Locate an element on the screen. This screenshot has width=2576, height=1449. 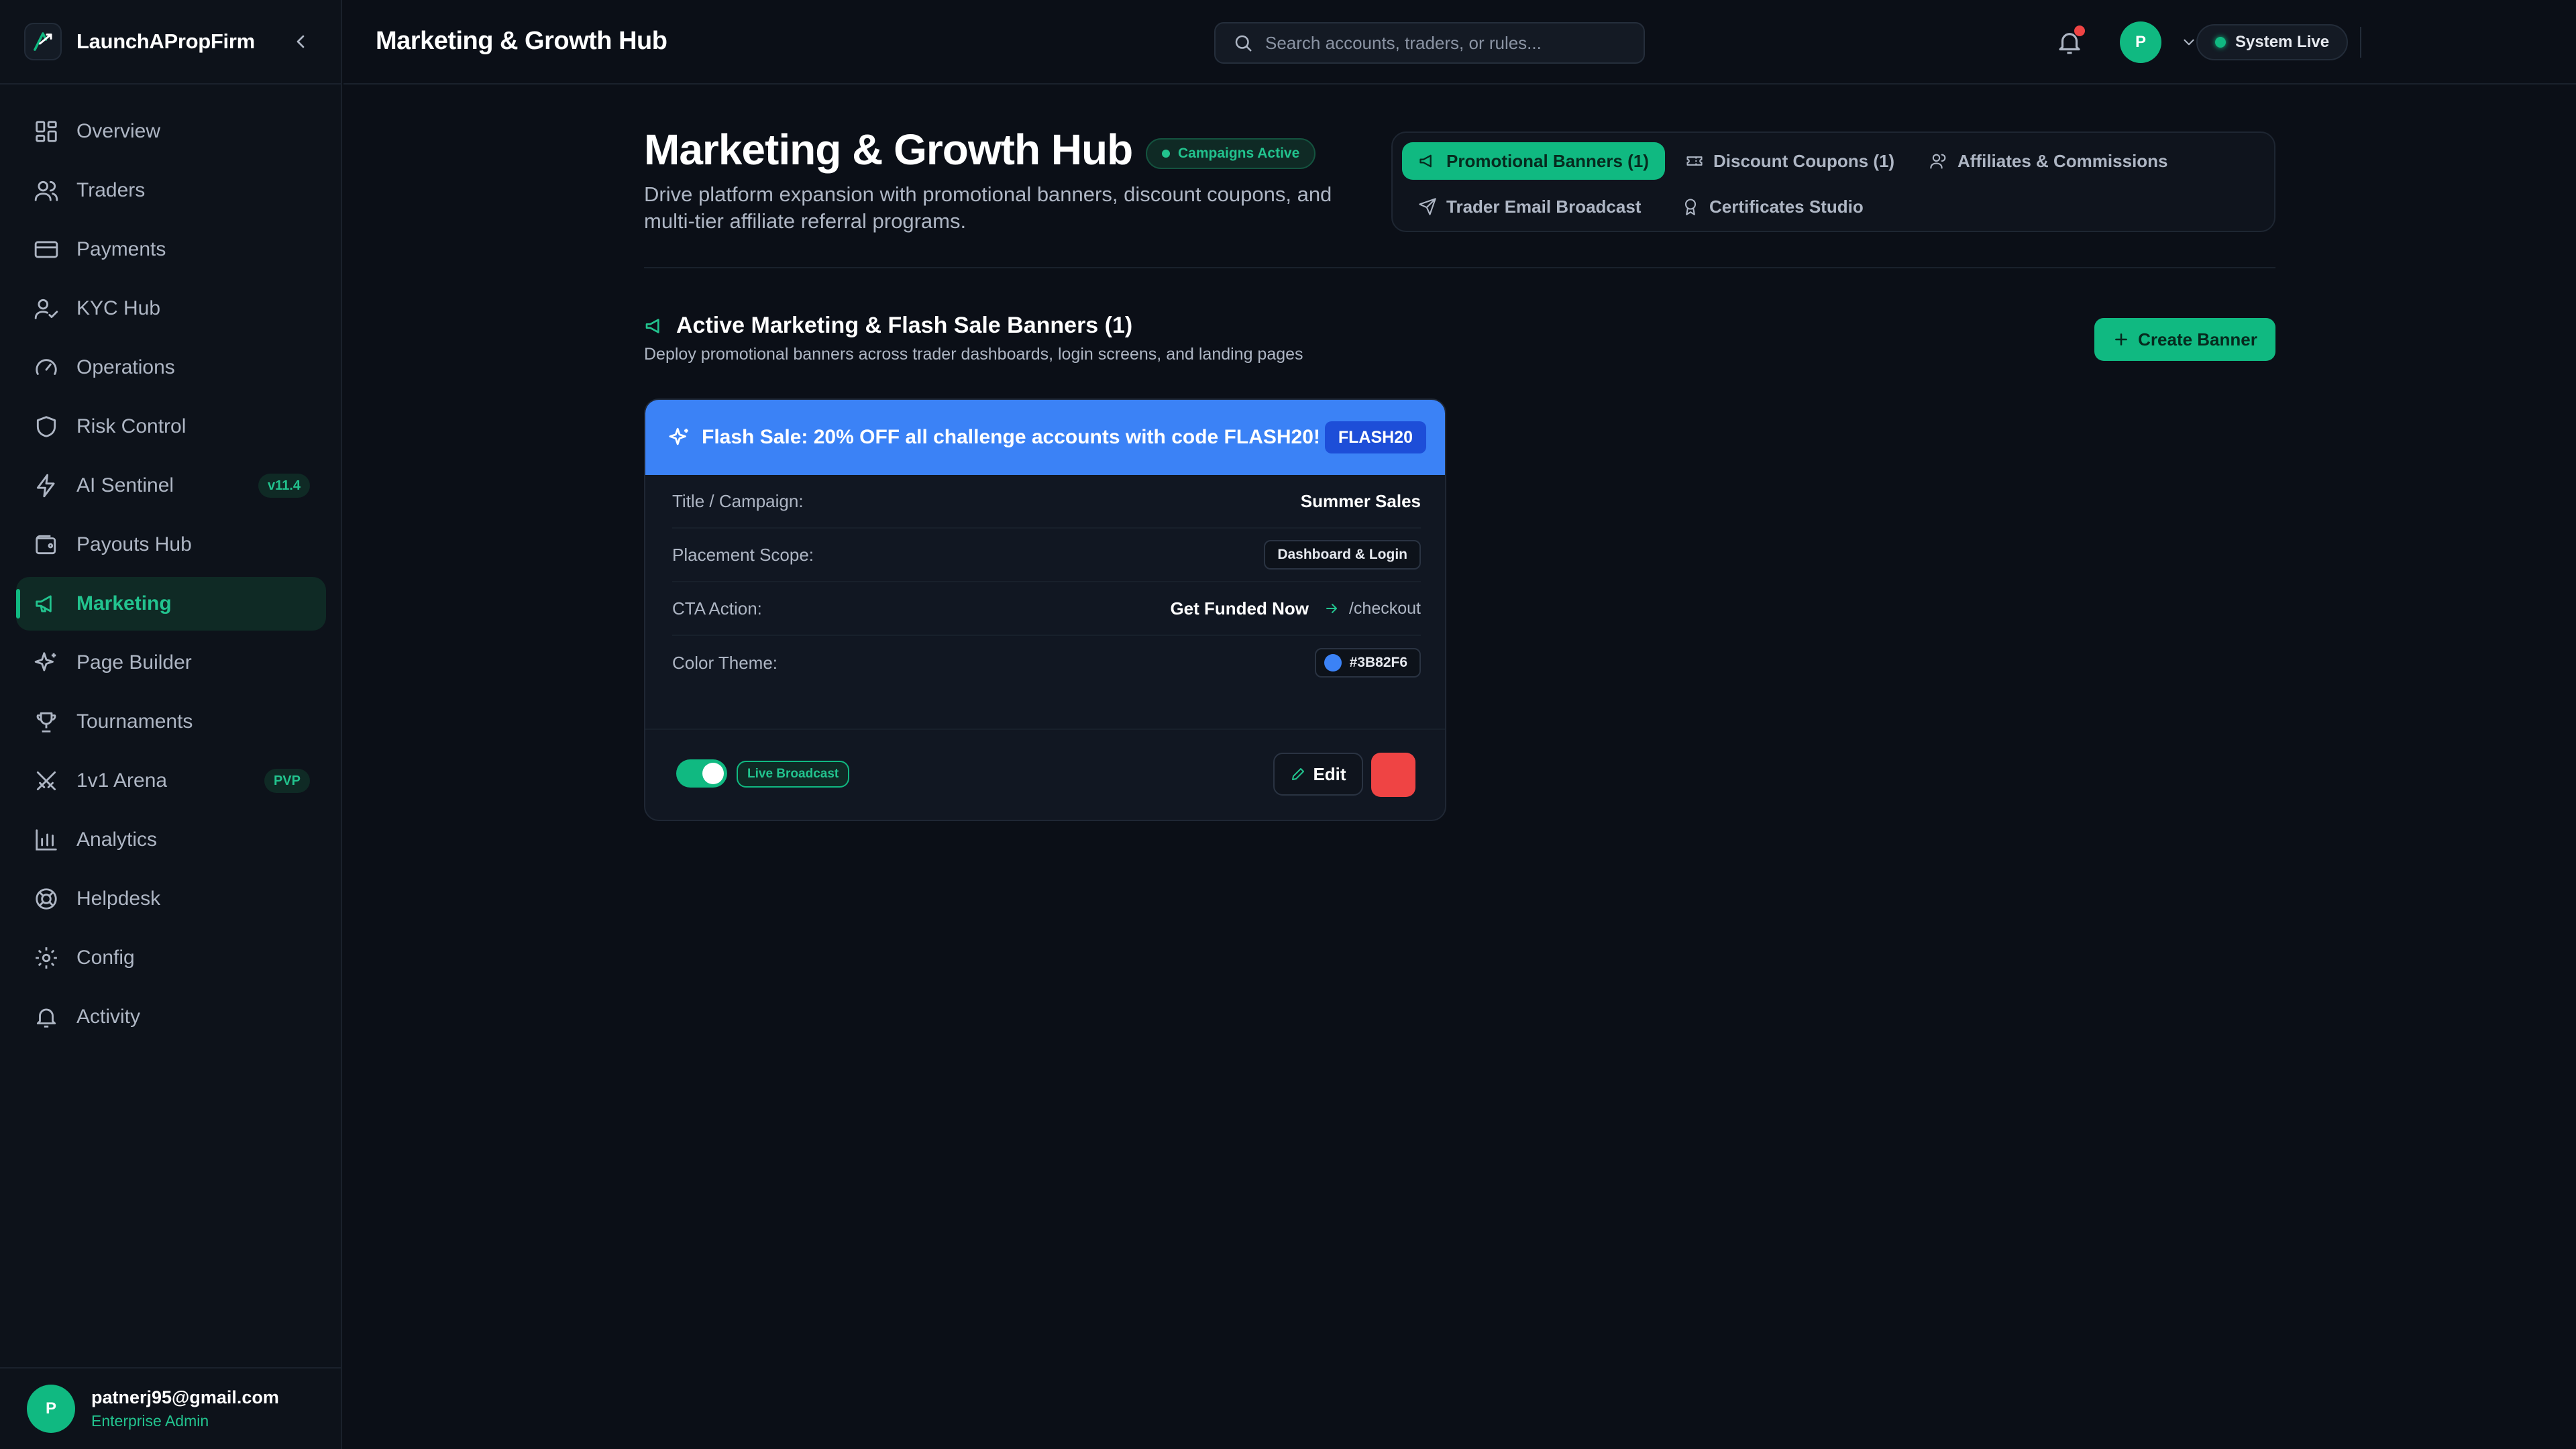
award-icon is located at coordinates (1690, 207).